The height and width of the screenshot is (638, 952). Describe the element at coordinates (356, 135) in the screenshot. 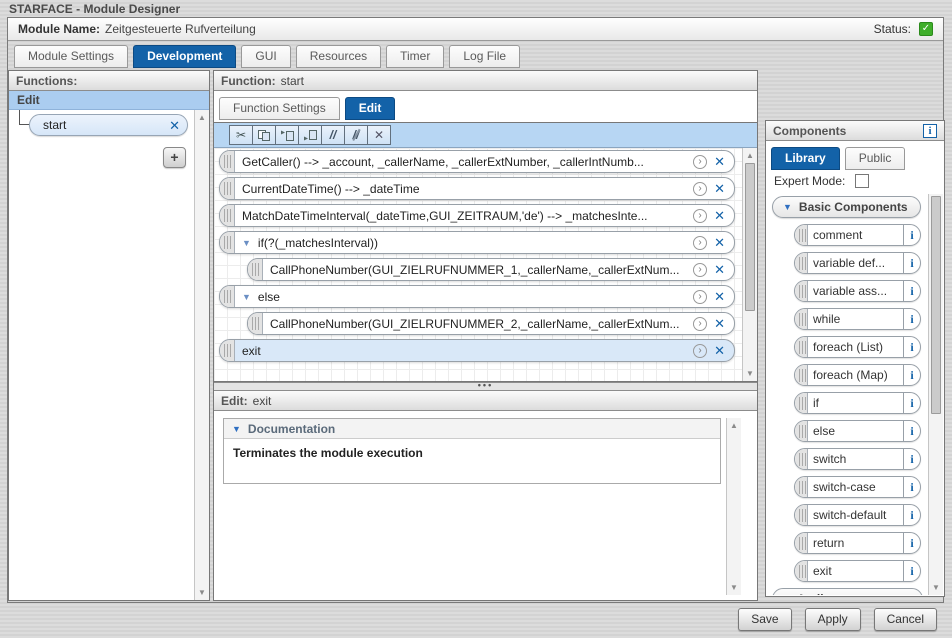

I see `uncomment-button: //` at that location.